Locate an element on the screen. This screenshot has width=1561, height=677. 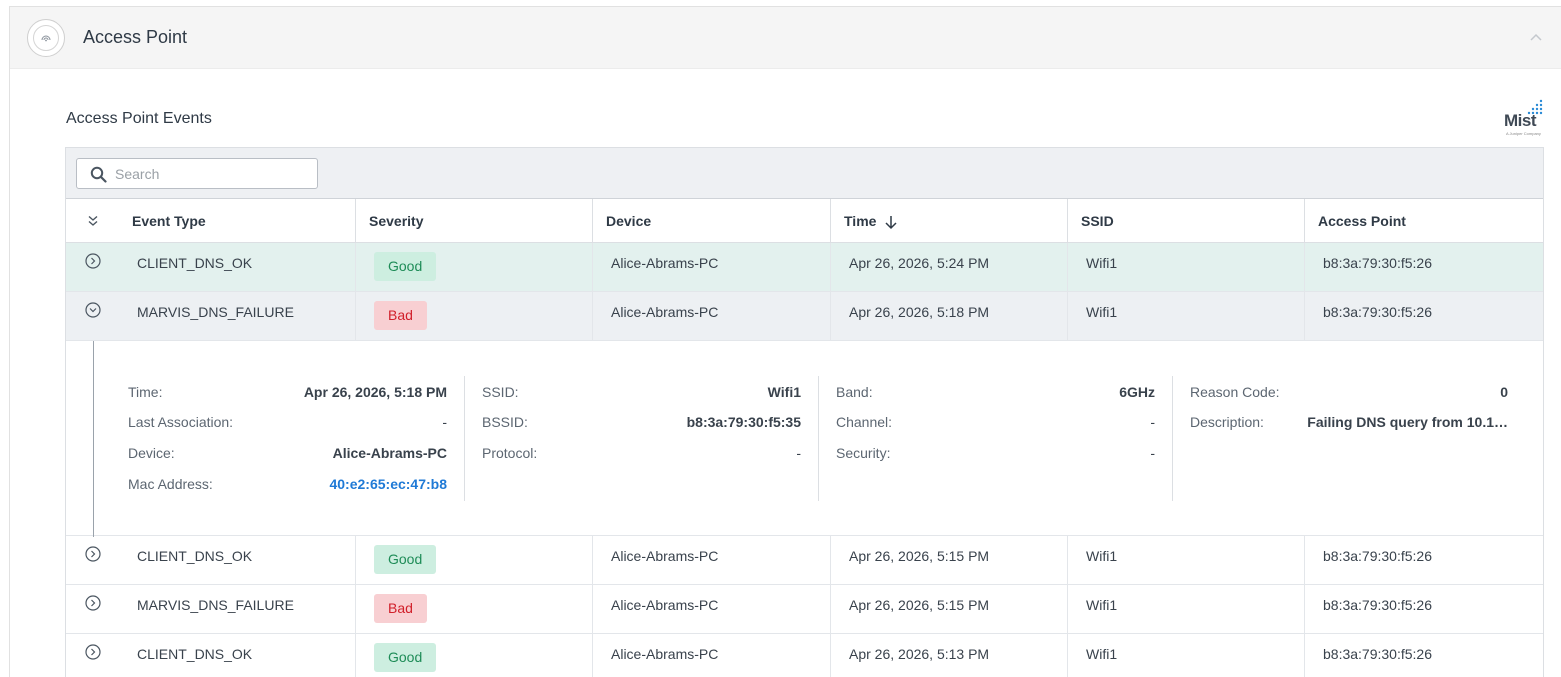
column-header-ssid: SSID is located at coordinates (1186, 221).